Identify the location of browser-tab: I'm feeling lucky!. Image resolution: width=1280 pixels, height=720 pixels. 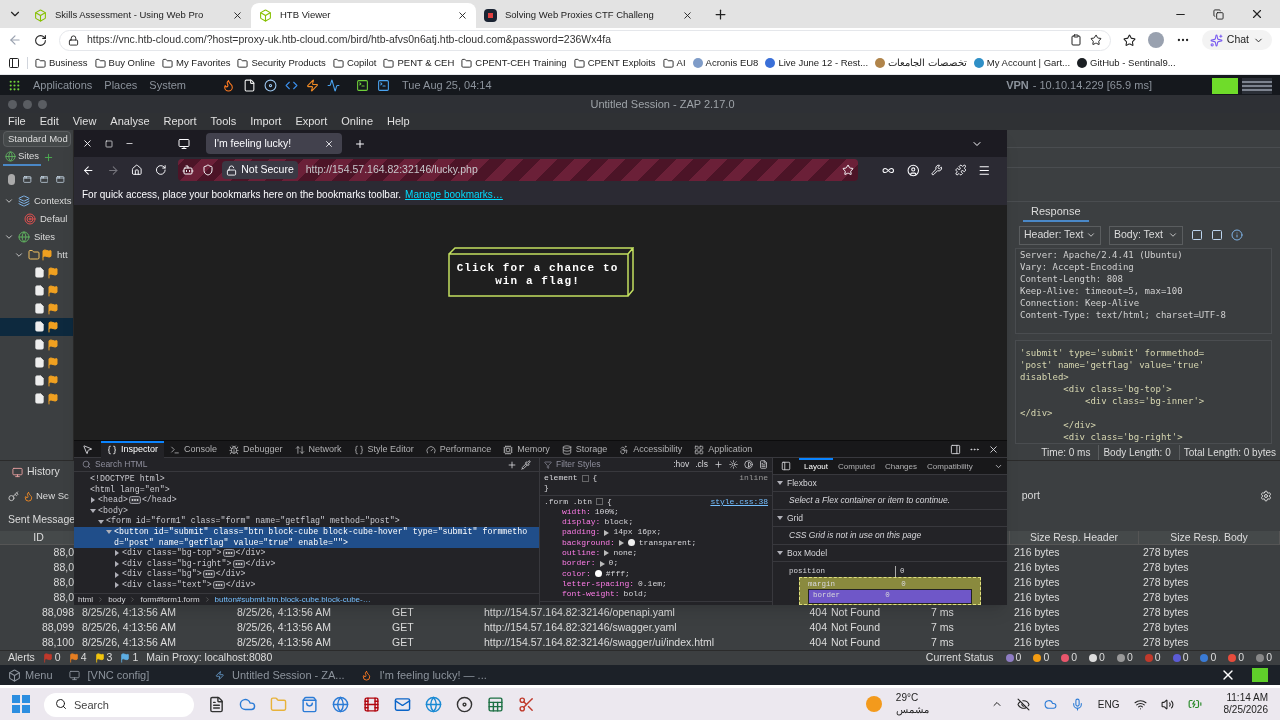
(274, 143).